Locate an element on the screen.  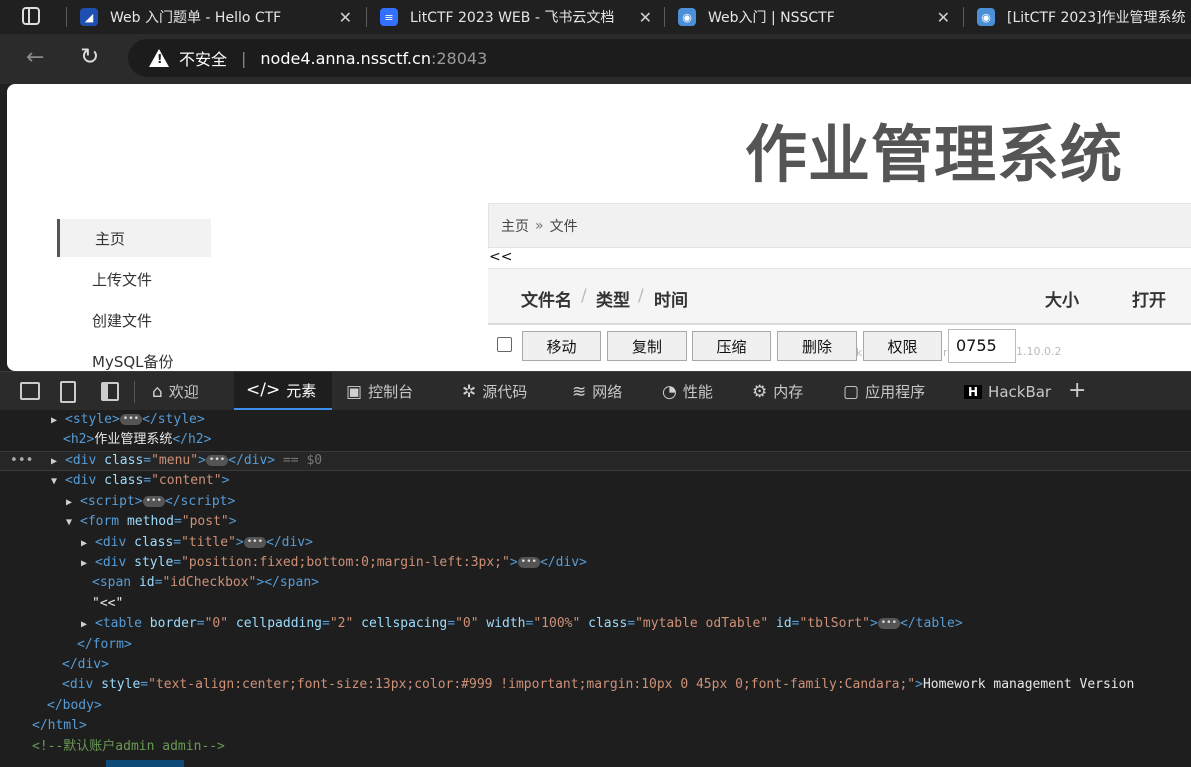
devtools-tab-label: 性能 is located at coordinates (697, 392).